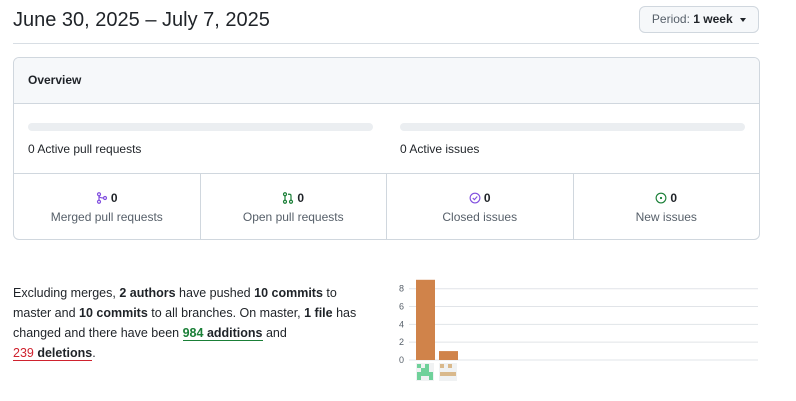 The width and height of the screenshot is (796, 401). Describe the element at coordinates (401, 342) in the screenshot. I see `y-tick-label: 2` at that location.